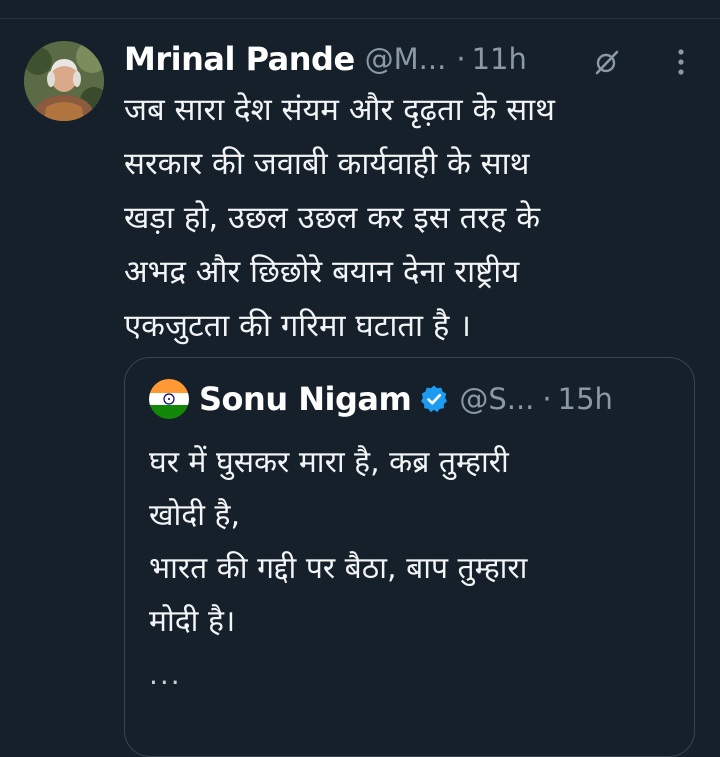 This screenshot has width=720, height=757. What do you see at coordinates (64, 81) in the screenshot?
I see `author-avatar` at bounding box center [64, 81].